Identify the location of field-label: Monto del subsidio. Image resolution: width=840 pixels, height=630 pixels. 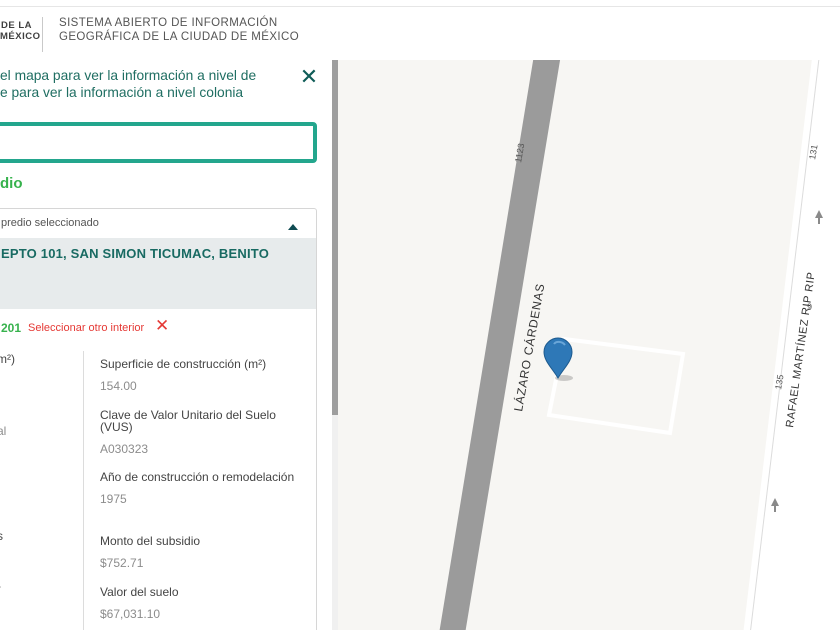
(150, 541).